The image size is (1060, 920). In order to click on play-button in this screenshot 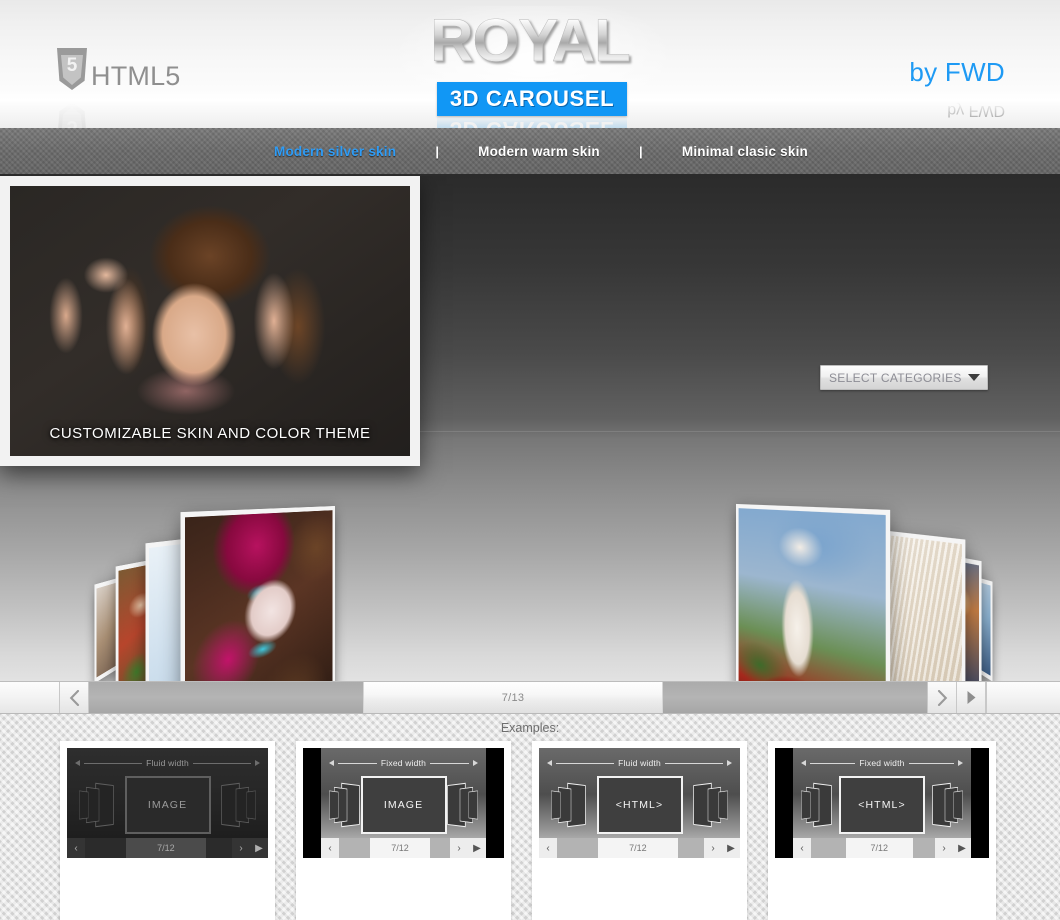, I will do `click(971, 697)`.